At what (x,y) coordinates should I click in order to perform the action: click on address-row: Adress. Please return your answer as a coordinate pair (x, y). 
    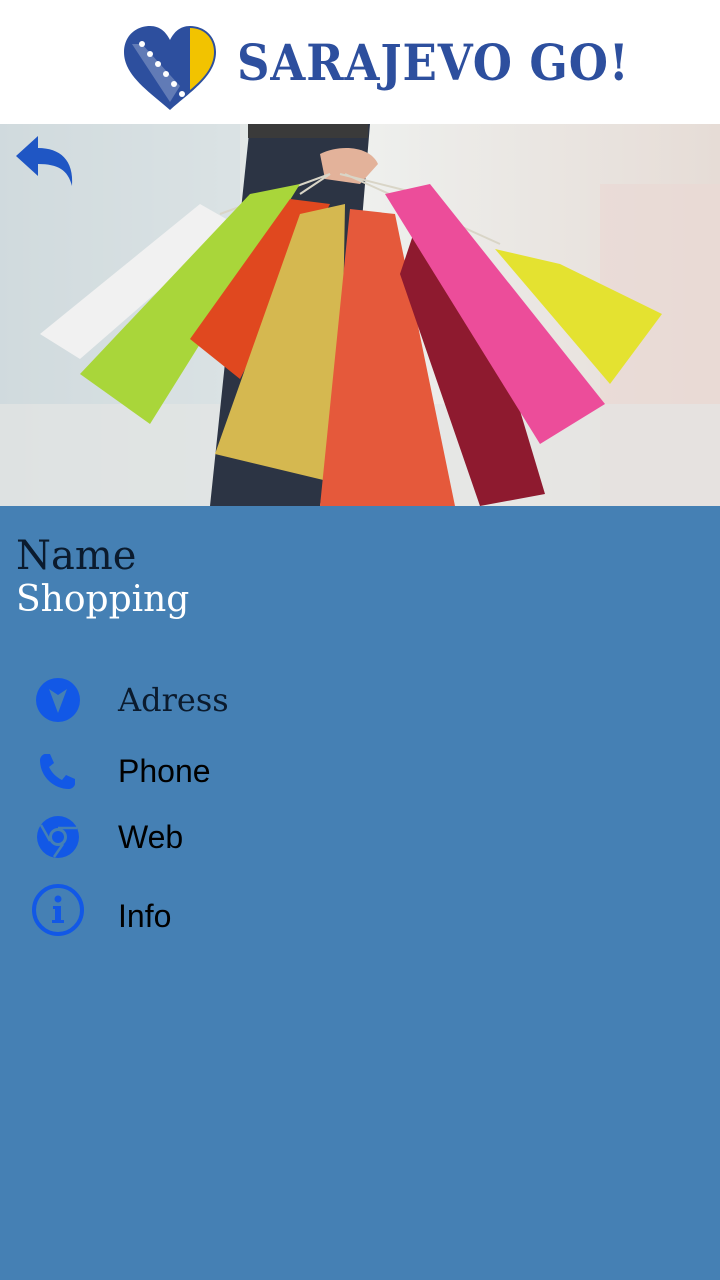
    Looking at the image, I should click on (360, 700).